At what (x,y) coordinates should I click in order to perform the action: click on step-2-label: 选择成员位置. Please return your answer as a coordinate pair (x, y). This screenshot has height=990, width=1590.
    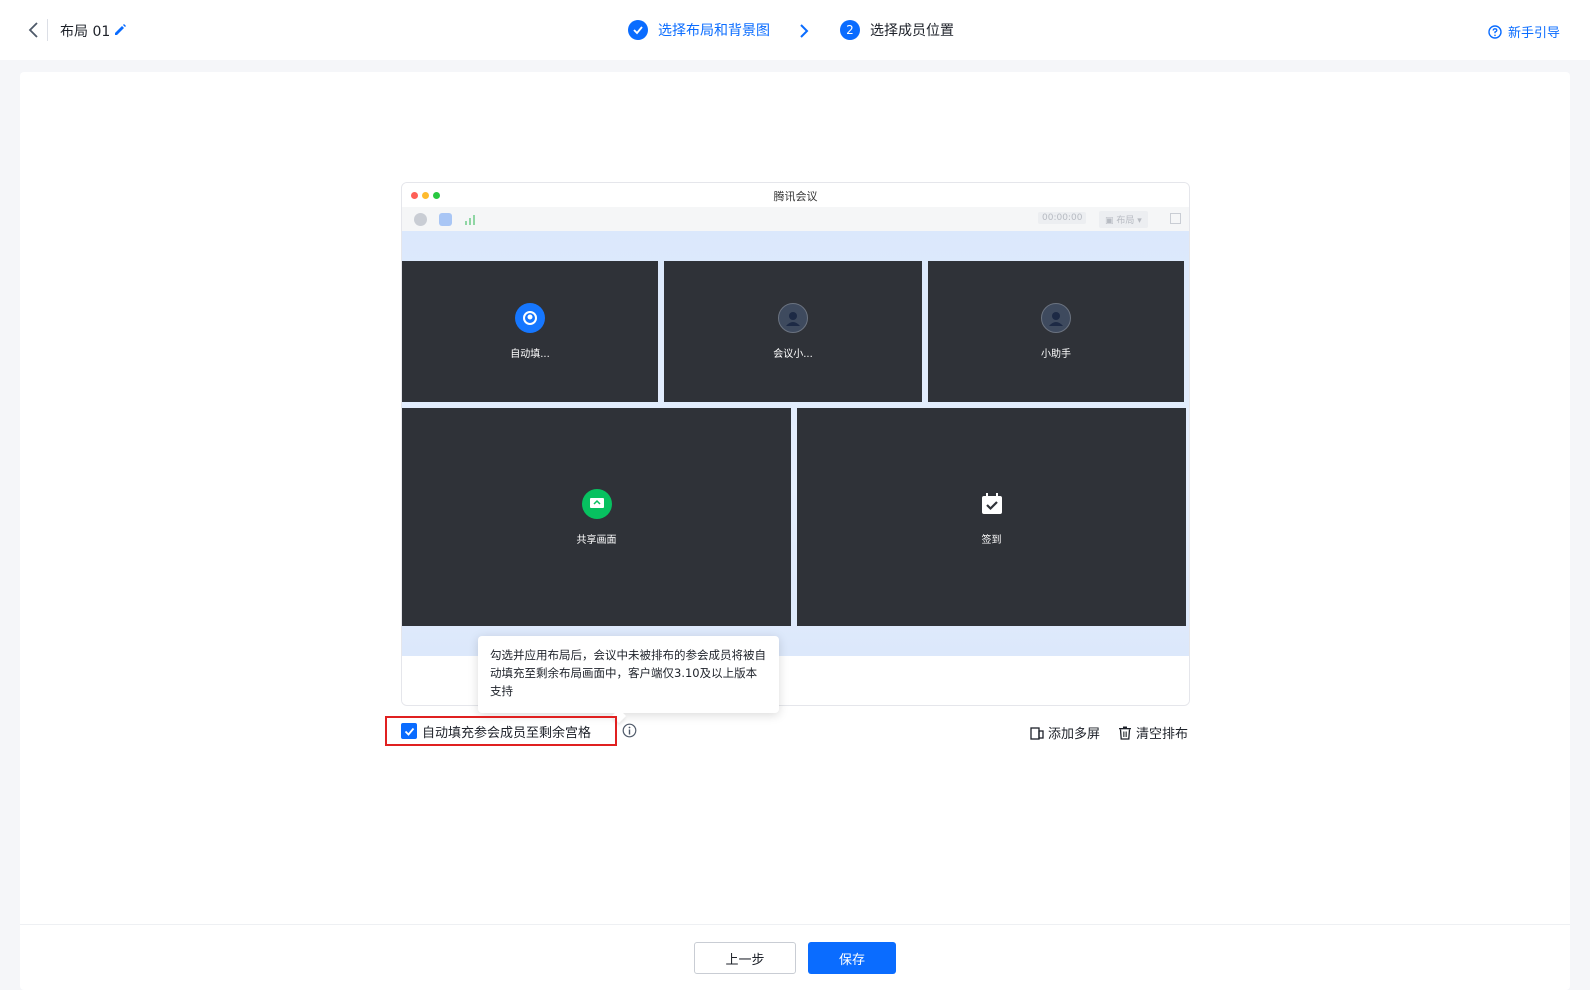
    Looking at the image, I should click on (912, 31).